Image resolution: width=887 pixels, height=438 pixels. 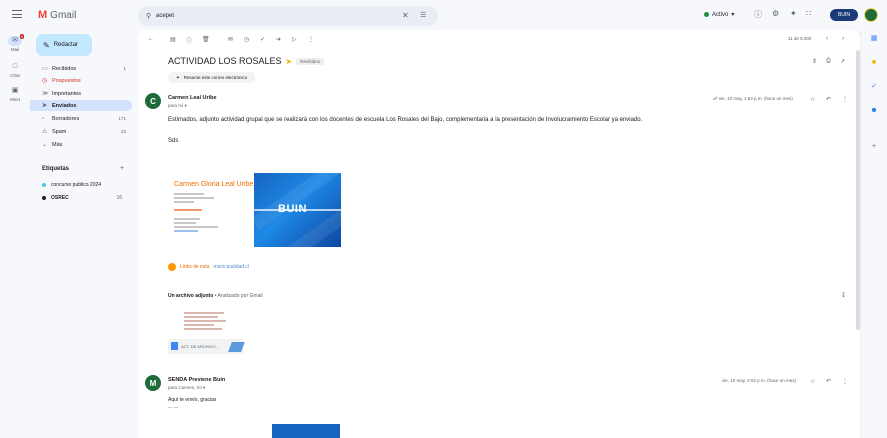 I want to click on contacts-icon: ☻, so click(x=874, y=111).